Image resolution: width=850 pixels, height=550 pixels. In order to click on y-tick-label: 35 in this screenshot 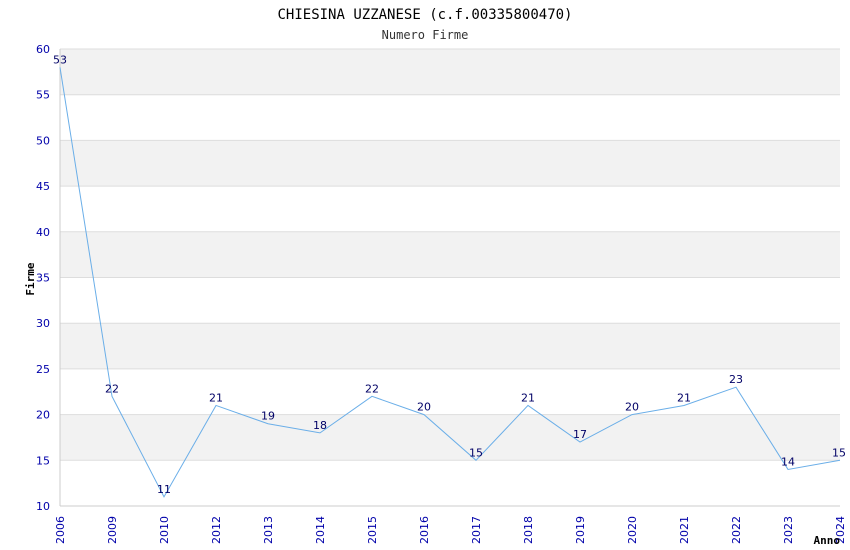, I will do `click(43, 278)`.